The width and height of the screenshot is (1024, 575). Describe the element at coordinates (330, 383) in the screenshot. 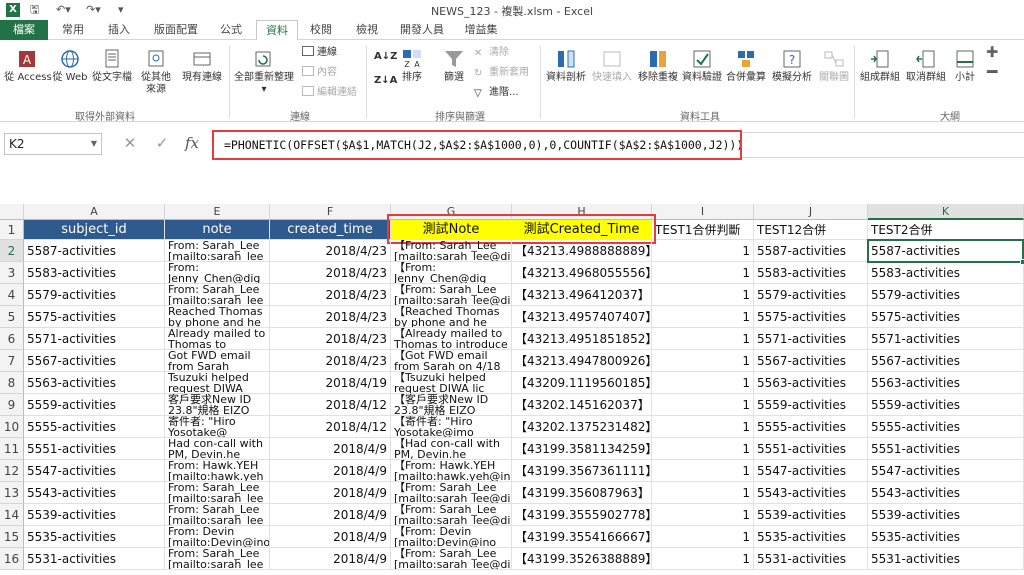

I see `cell-f: 2018/4/19` at that location.